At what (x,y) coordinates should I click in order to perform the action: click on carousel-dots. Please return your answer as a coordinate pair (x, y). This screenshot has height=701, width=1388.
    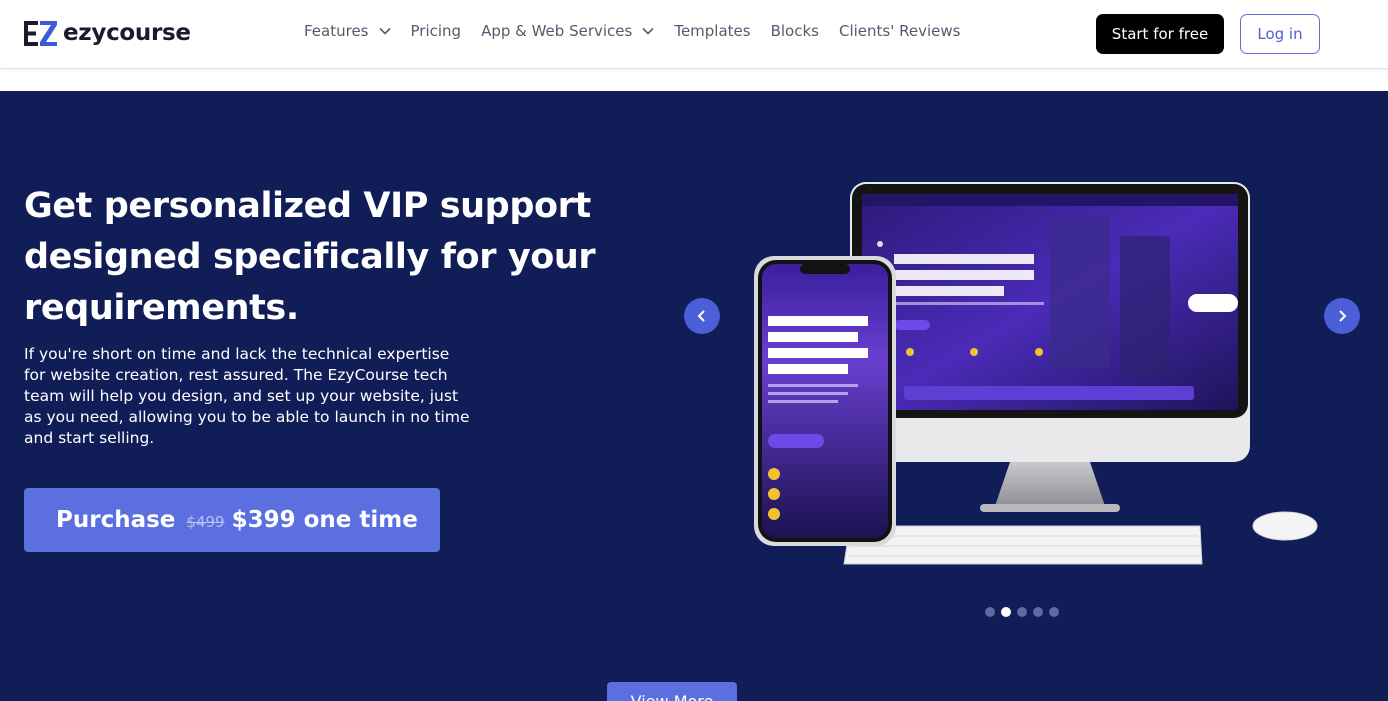
    Looking at the image, I should click on (1022, 612).